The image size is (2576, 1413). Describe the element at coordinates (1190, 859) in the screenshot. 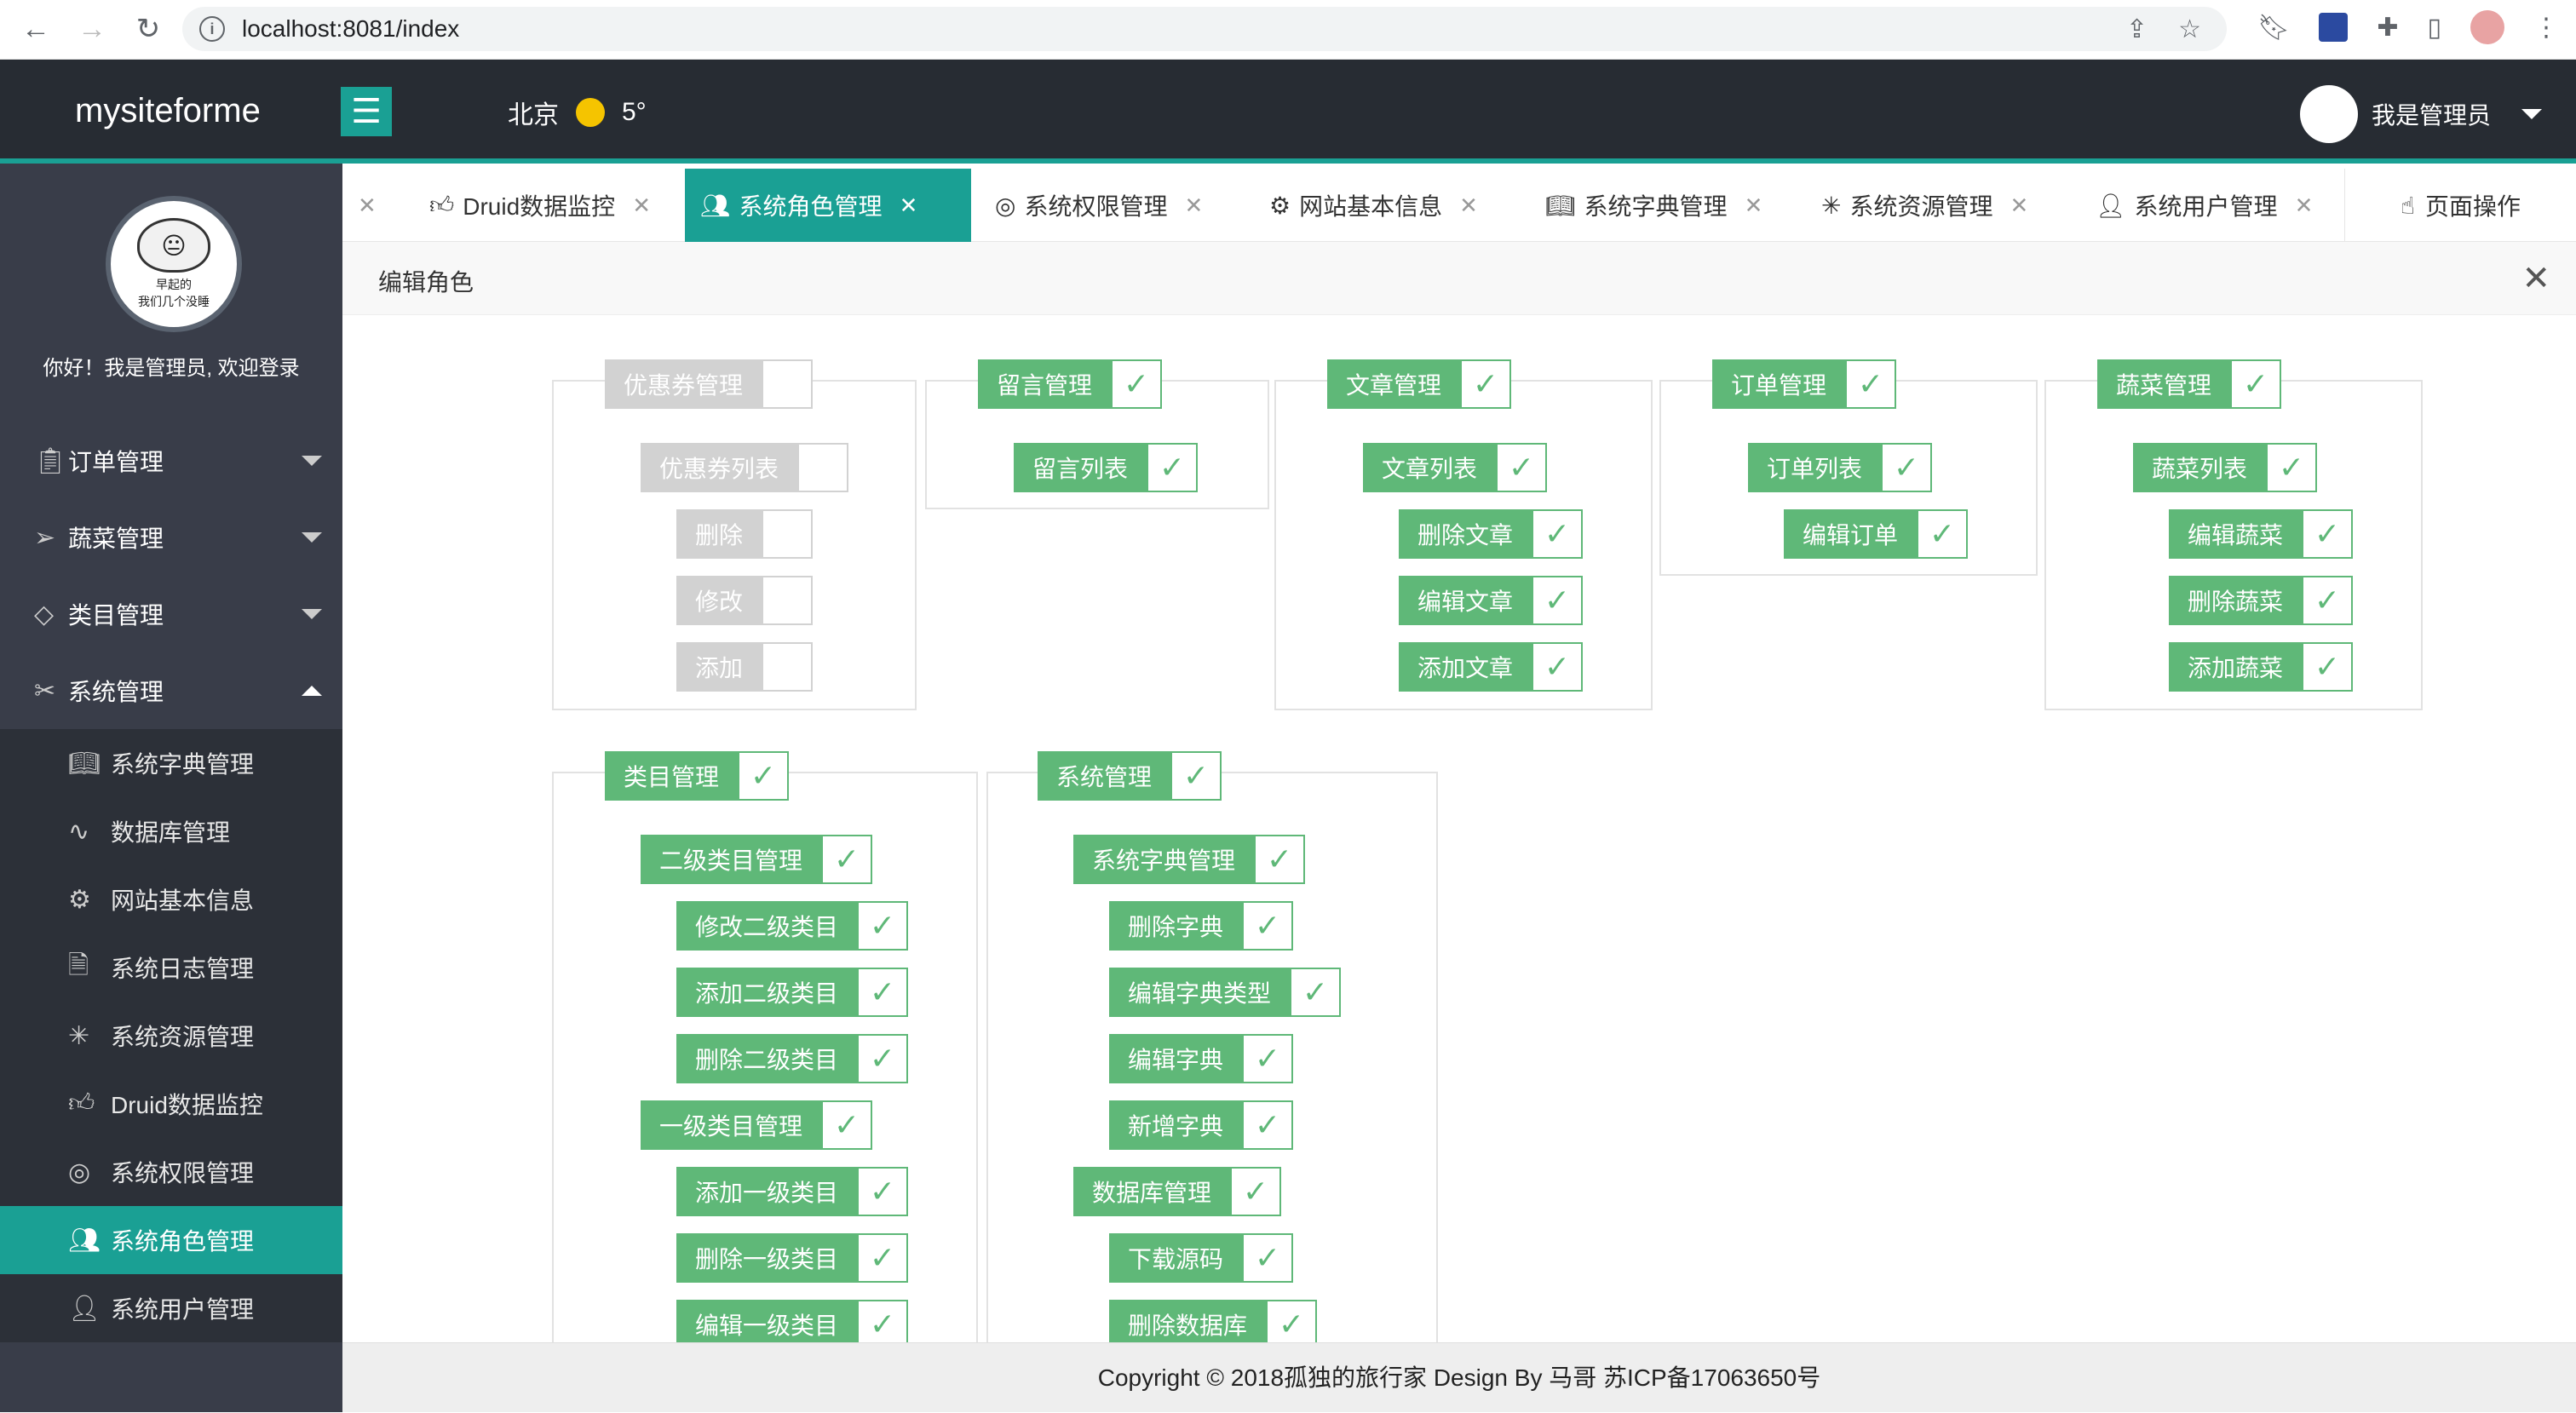

I see `checkbox-dict-manage: 系统字典管理 ✓` at that location.